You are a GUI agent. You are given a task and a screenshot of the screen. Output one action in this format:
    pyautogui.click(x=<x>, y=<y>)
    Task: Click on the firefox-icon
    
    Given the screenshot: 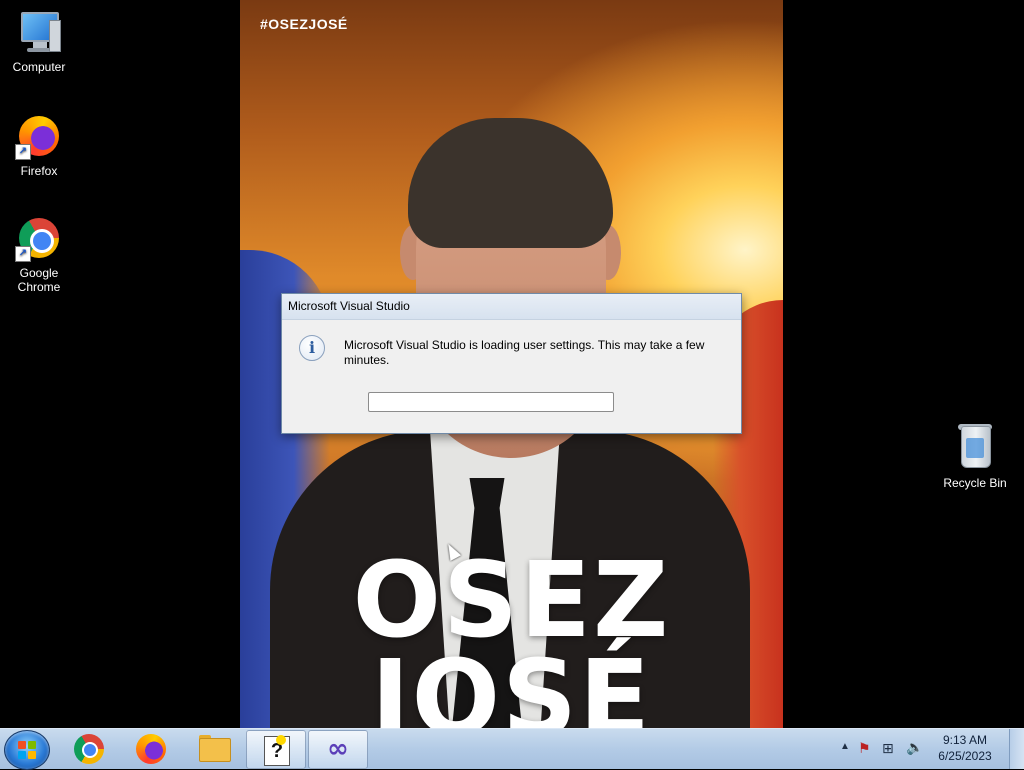 What is the action you would take?
    pyautogui.click(x=151, y=749)
    